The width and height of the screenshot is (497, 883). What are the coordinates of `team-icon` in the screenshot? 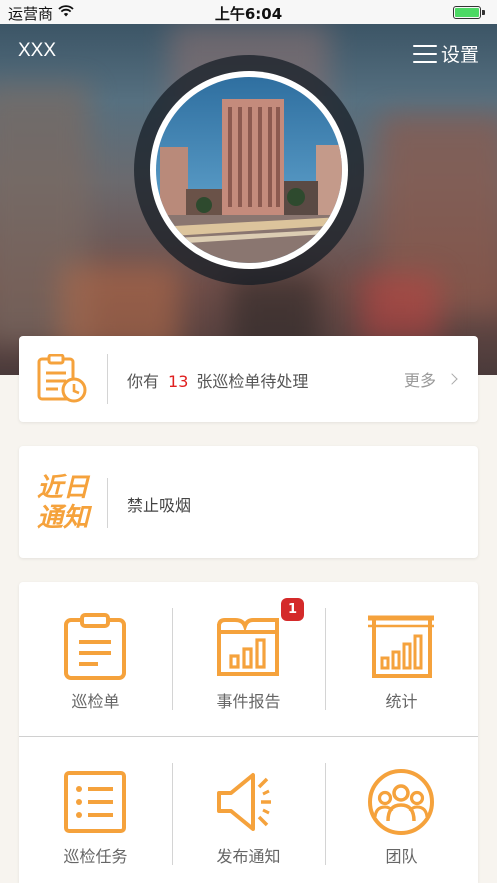 It's located at (401, 802).